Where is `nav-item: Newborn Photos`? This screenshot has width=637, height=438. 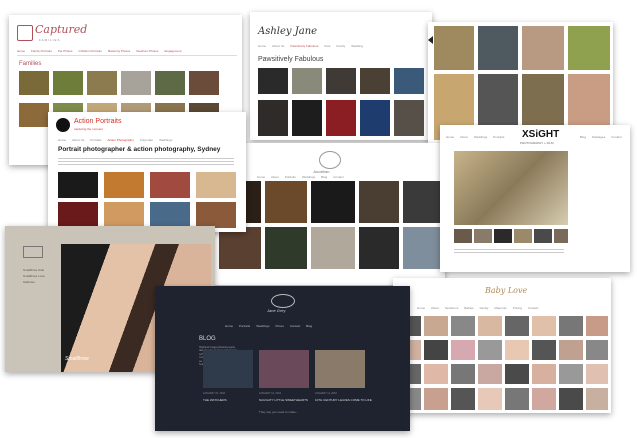 nav-item: Newborn Photos is located at coordinates (147, 51).